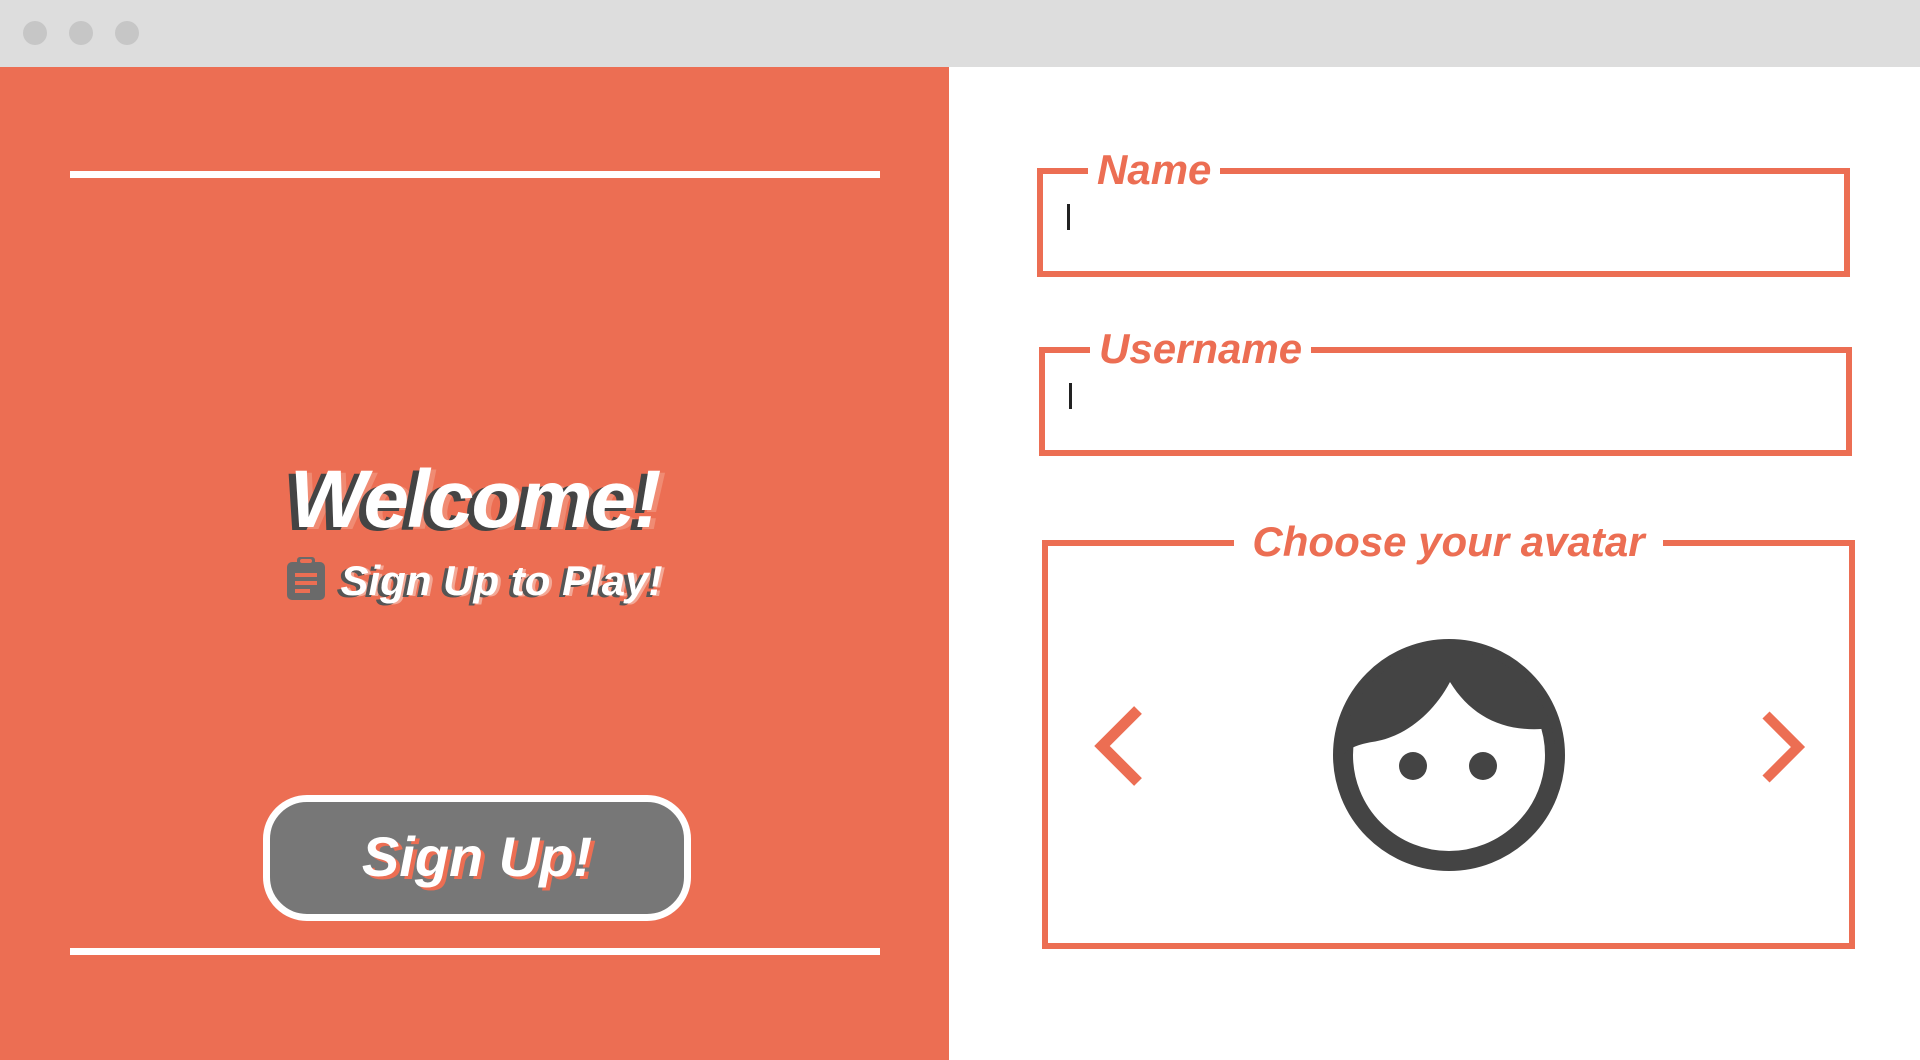  Describe the element at coordinates (1448, 542) in the screenshot. I see `avatar-label: Choose your avatar` at that location.